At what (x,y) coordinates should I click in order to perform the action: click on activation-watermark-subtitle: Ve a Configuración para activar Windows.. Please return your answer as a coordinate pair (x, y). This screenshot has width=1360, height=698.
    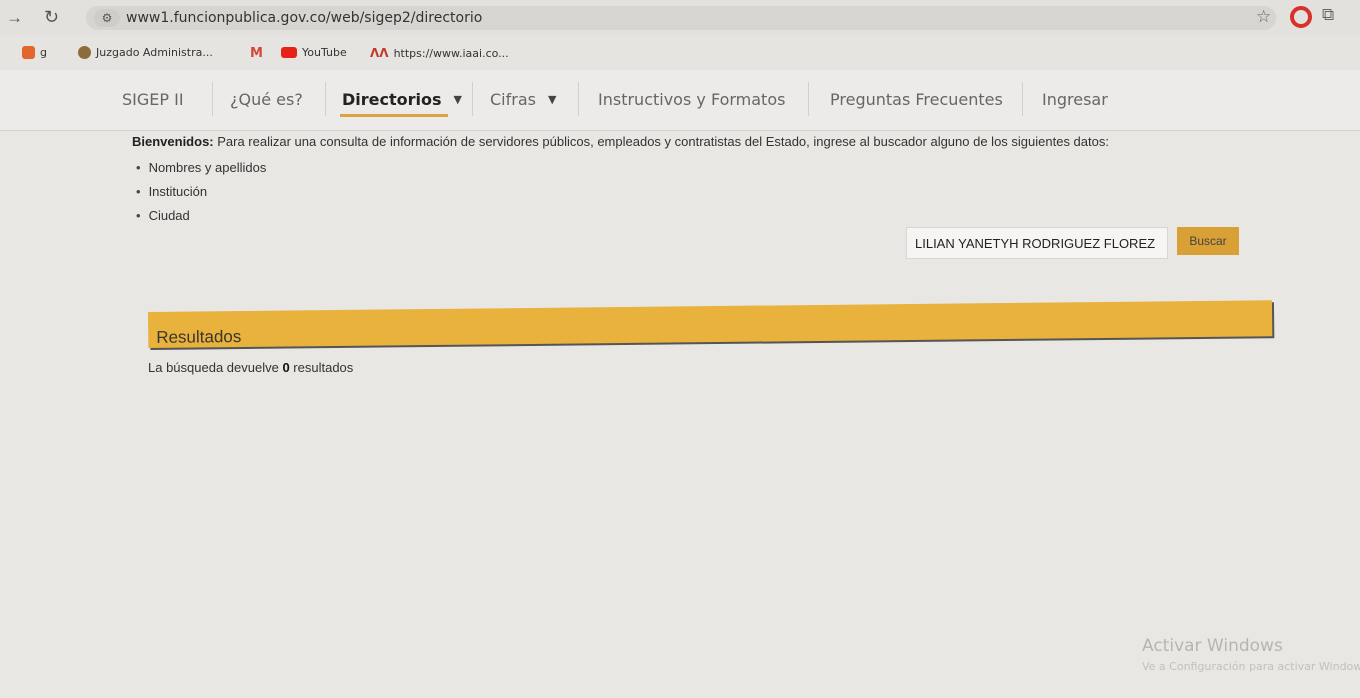
    Looking at the image, I should click on (1251, 666).